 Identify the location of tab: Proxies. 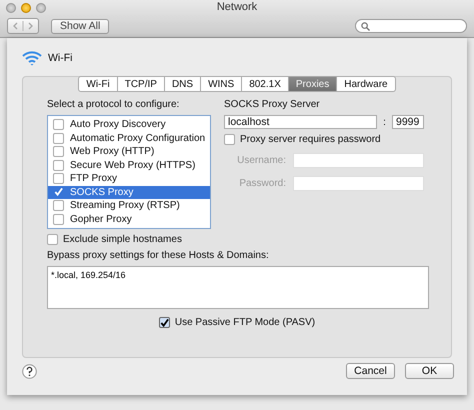
(313, 84).